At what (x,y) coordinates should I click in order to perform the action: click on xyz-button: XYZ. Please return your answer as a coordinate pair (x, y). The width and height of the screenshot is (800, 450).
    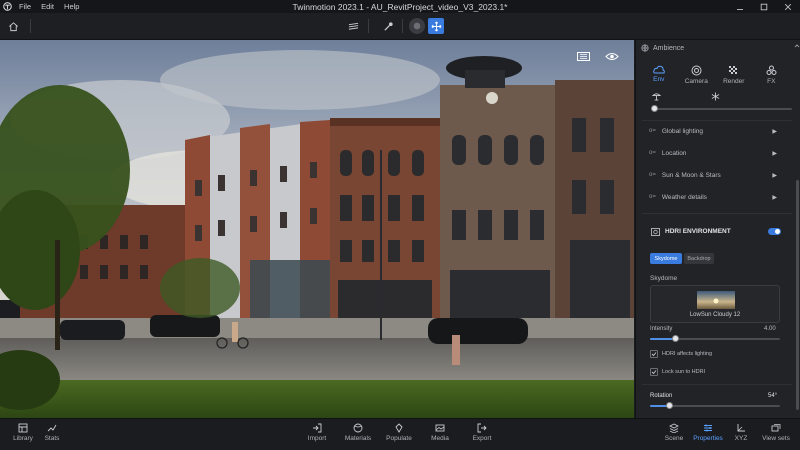
    Looking at the image, I should click on (741, 432).